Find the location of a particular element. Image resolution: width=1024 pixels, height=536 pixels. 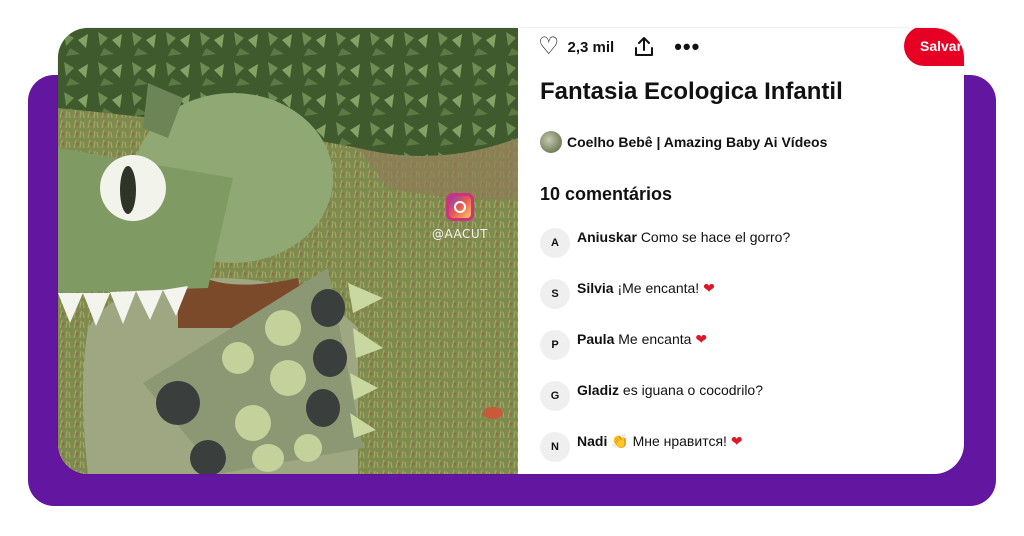

instagram-icon is located at coordinates (460, 207).